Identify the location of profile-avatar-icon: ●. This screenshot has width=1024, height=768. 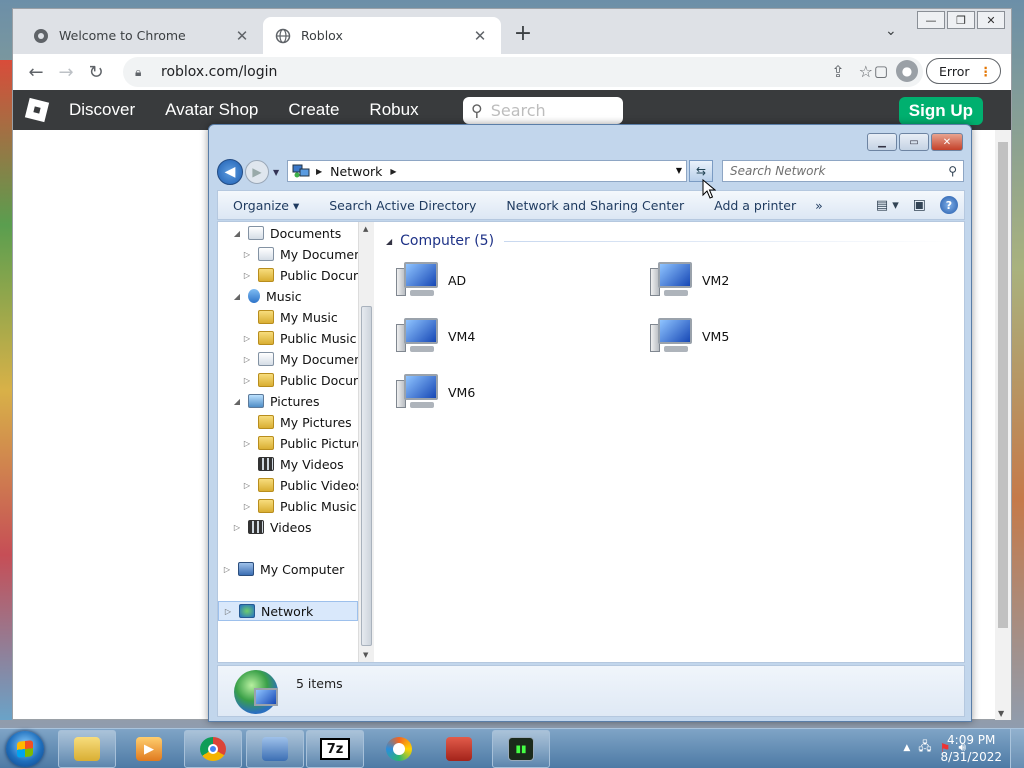
(907, 71).